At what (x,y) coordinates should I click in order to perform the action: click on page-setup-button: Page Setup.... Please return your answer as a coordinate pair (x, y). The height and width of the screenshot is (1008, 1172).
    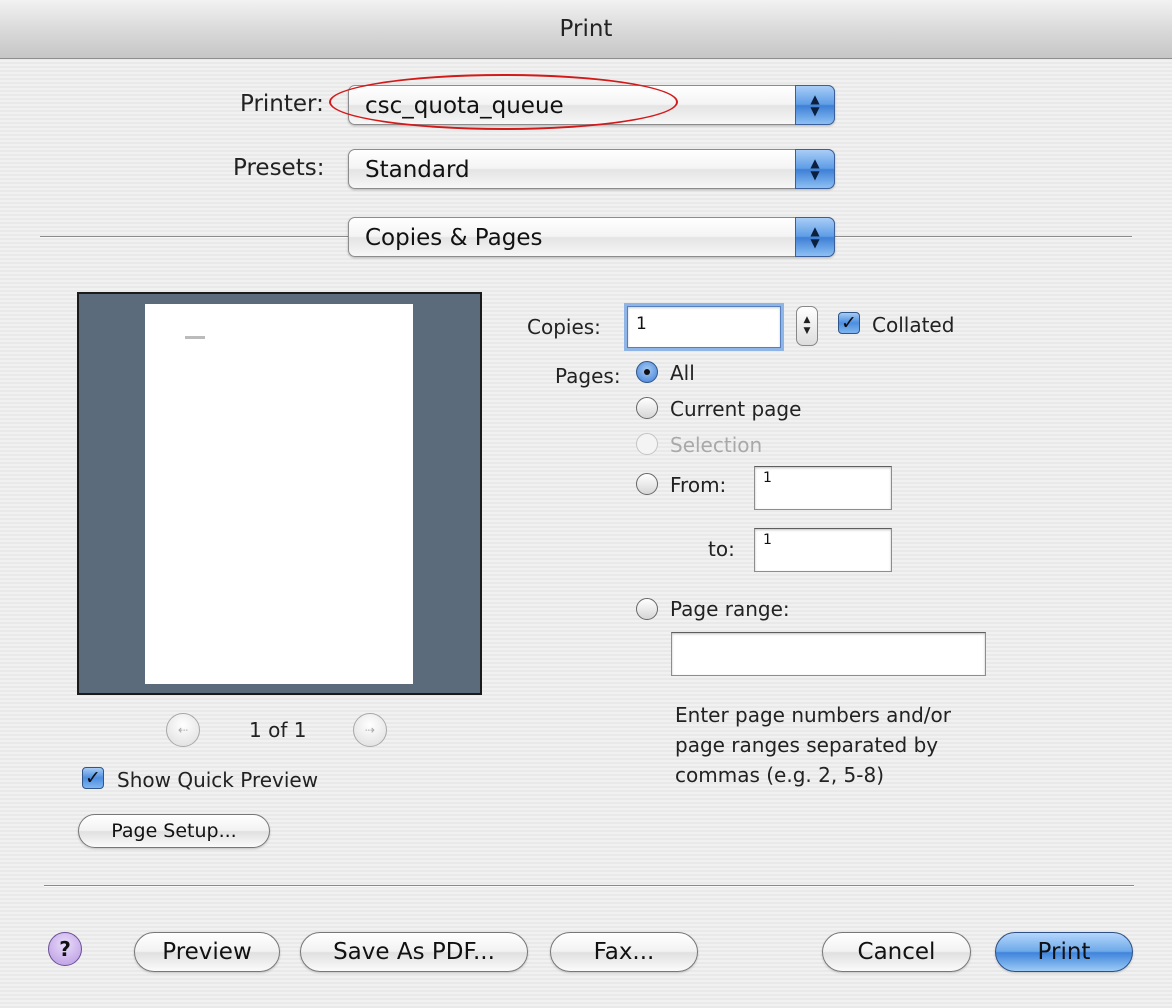
    Looking at the image, I should click on (174, 831).